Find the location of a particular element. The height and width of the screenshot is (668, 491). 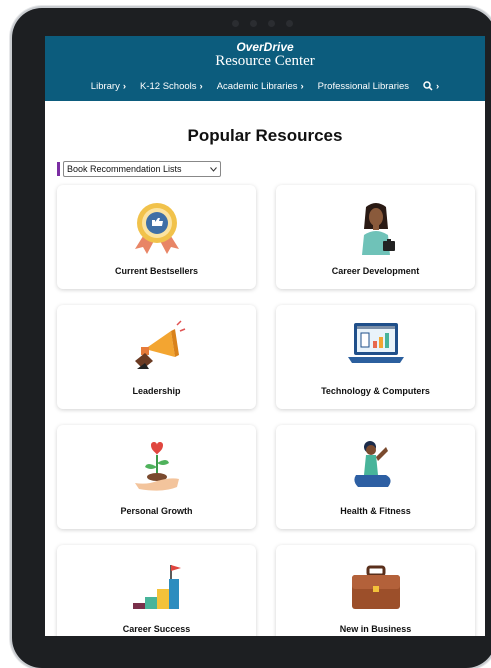

award-ribbon-icon is located at coordinates (157, 228).